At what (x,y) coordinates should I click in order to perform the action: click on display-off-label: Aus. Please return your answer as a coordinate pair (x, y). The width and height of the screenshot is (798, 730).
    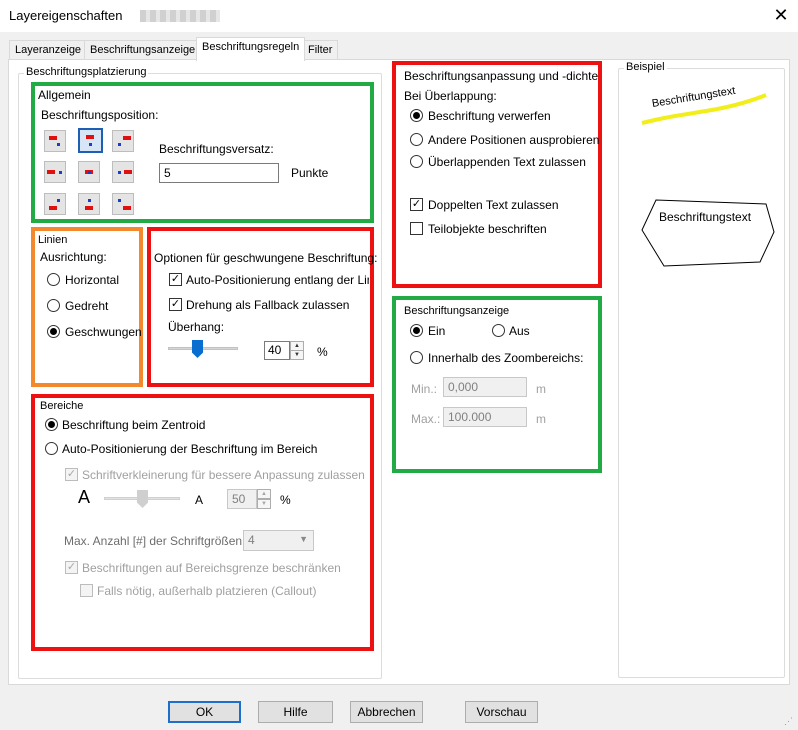
    Looking at the image, I should click on (519, 331).